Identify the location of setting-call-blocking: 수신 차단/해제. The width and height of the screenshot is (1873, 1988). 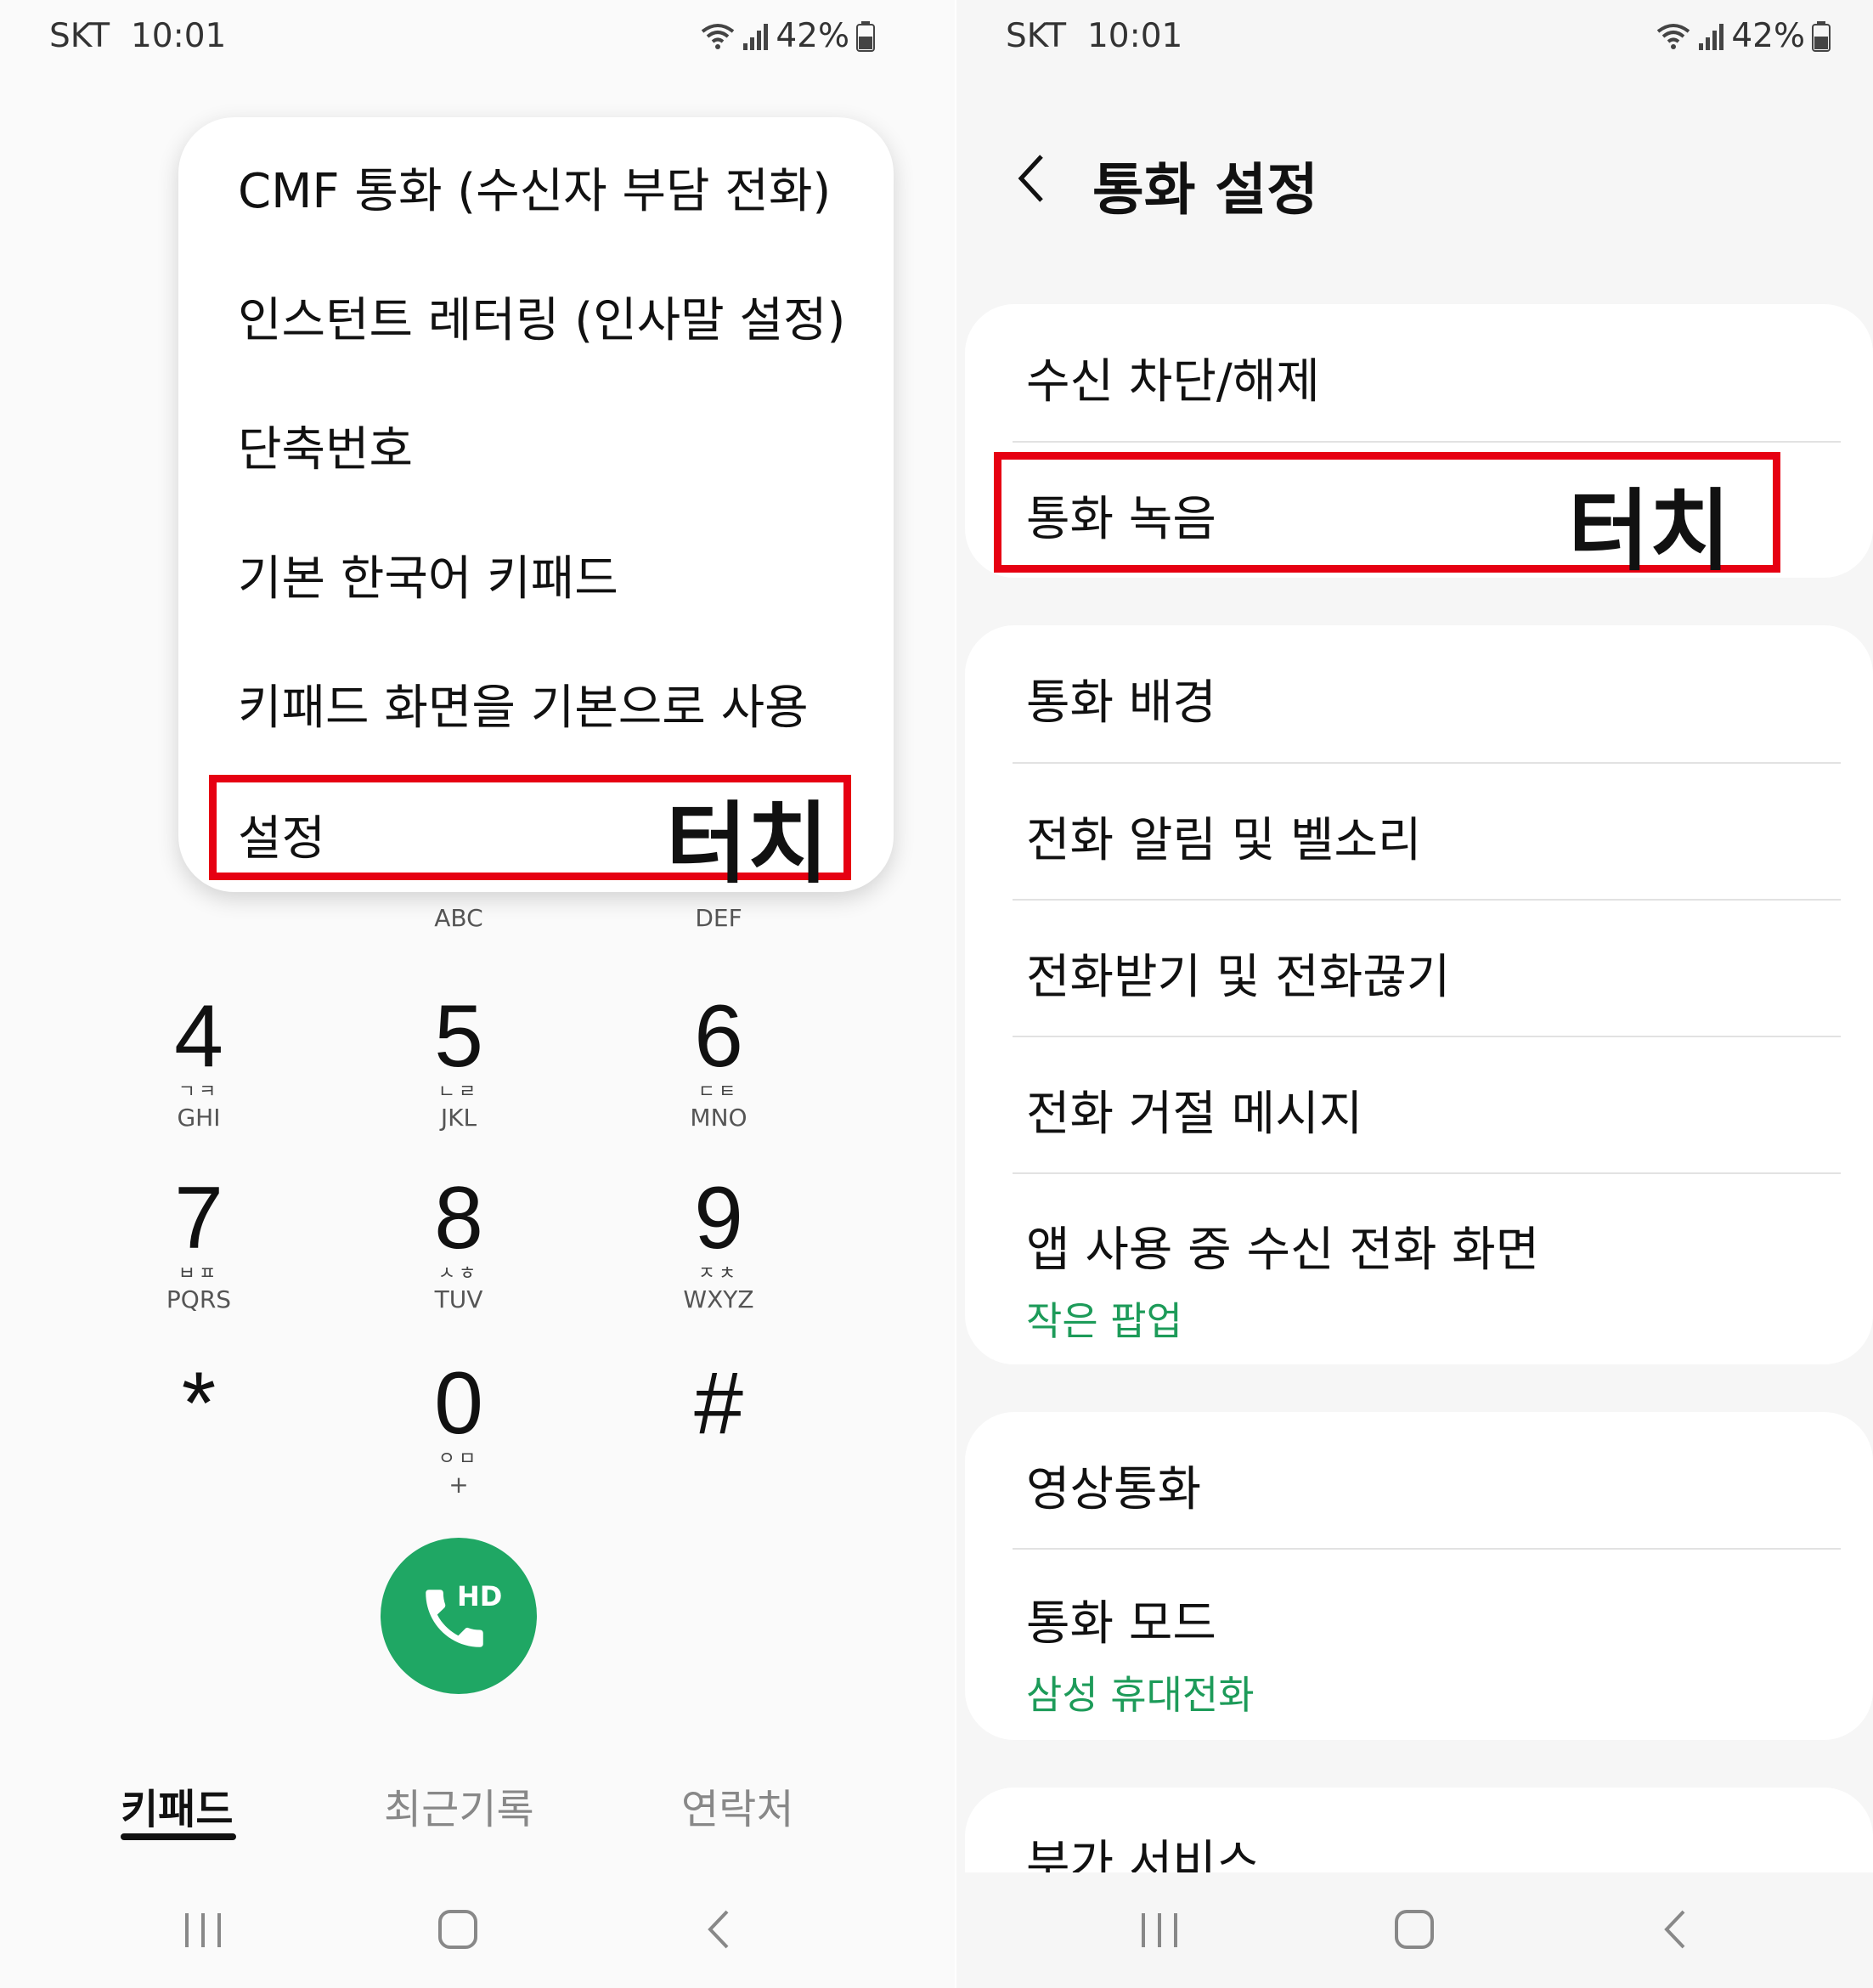
(1173, 377).